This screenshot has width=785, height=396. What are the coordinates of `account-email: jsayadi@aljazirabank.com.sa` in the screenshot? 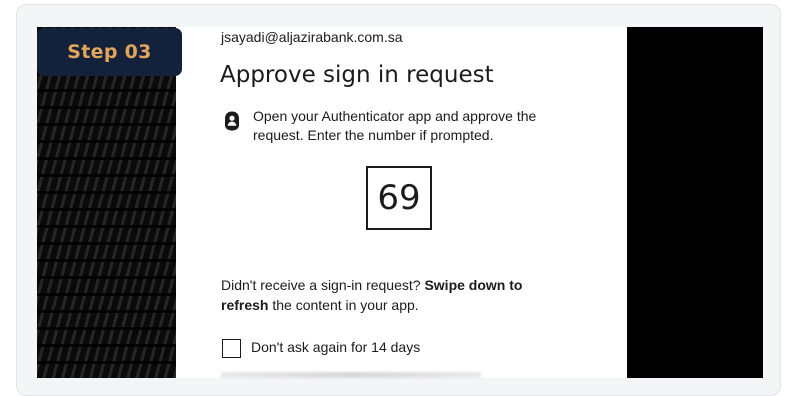 It's located at (312, 37).